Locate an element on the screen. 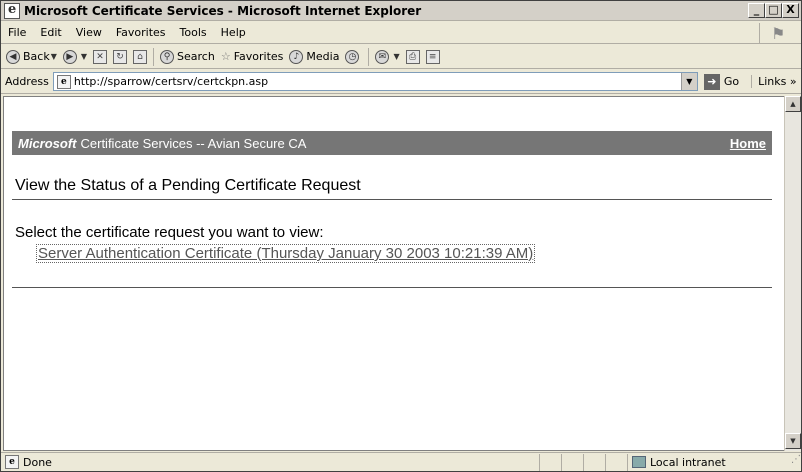 The width and height of the screenshot is (802, 472). page-done-icon: e is located at coordinates (12, 462).